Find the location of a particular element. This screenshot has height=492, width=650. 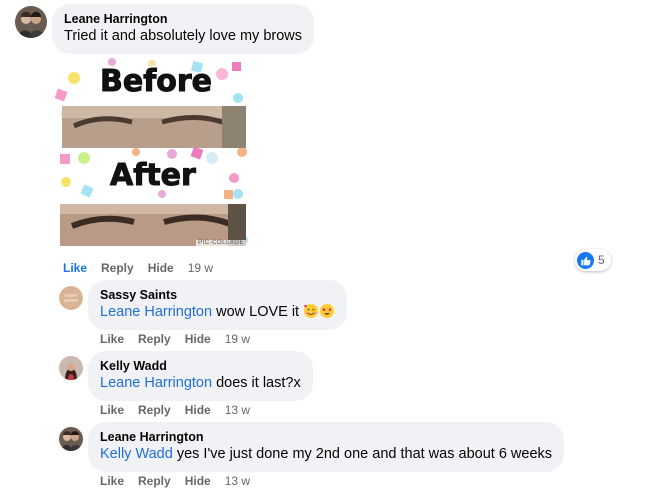

reaction-count-badge: 5 is located at coordinates (593, 260).